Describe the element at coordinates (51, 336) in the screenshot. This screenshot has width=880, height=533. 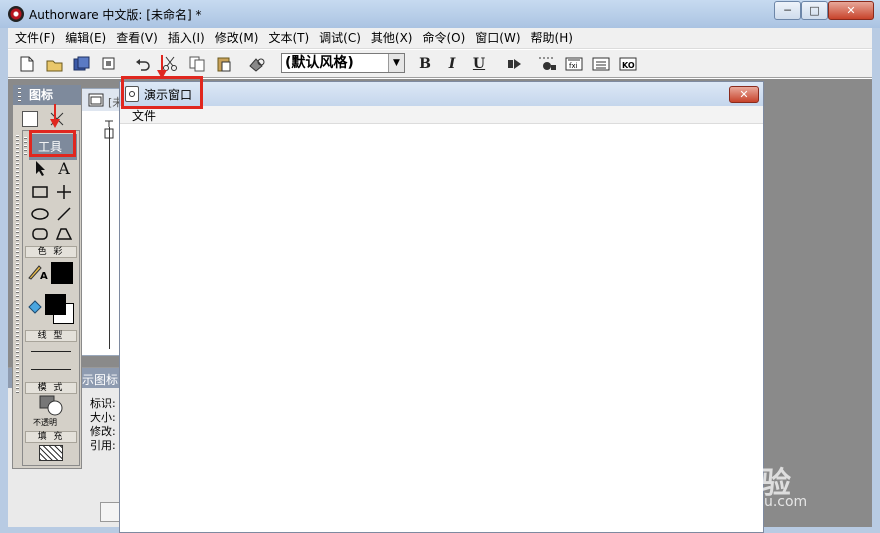
I see `line-section-header: 线 型` at that location.